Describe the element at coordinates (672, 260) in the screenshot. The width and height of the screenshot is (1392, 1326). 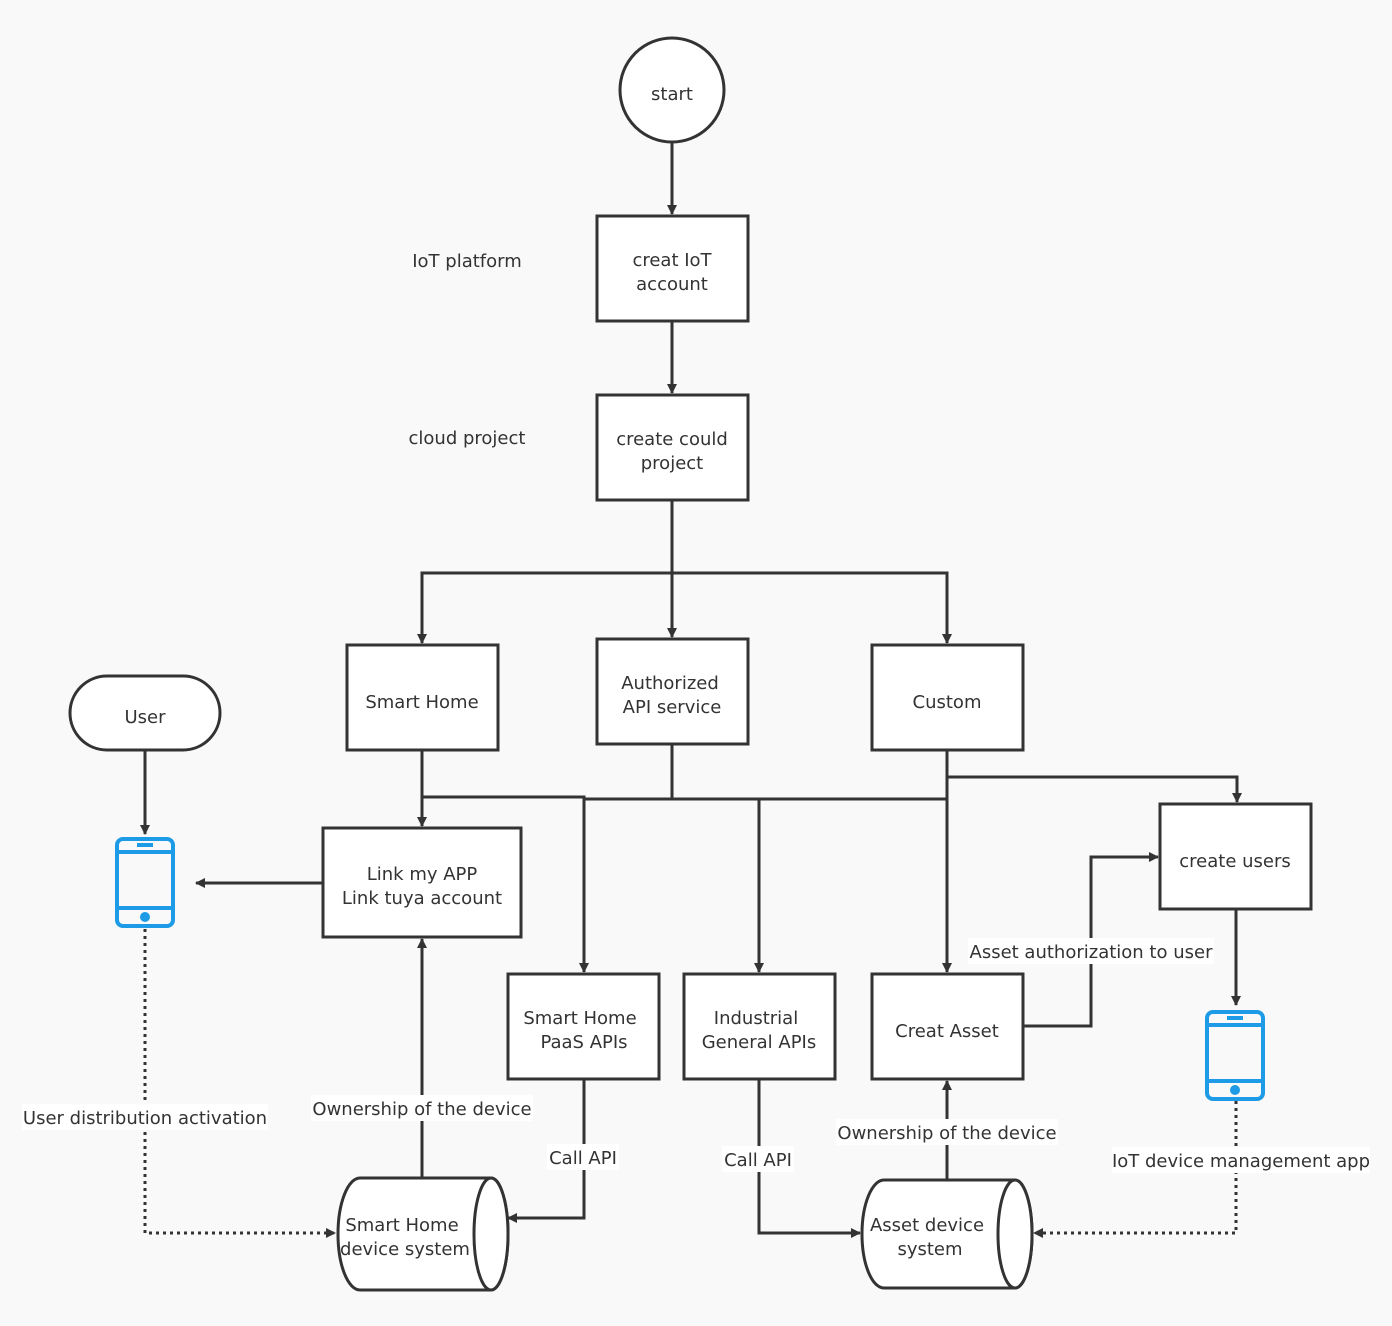
I see `label-line: creat IoT` at that location.